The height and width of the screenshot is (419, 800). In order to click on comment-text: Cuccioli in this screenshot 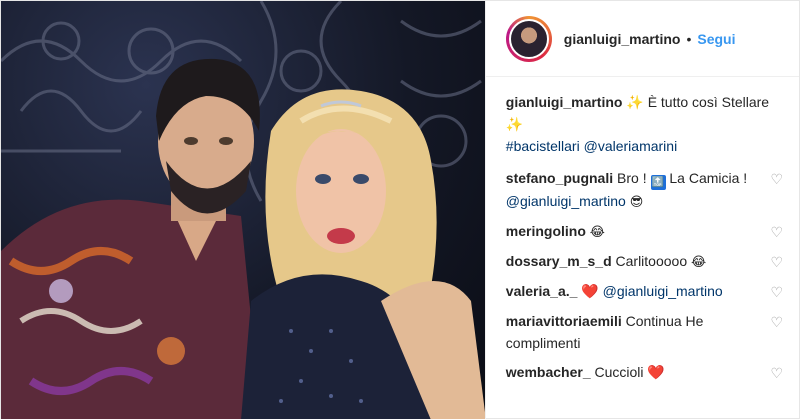, I will do `click(619, 372)`.